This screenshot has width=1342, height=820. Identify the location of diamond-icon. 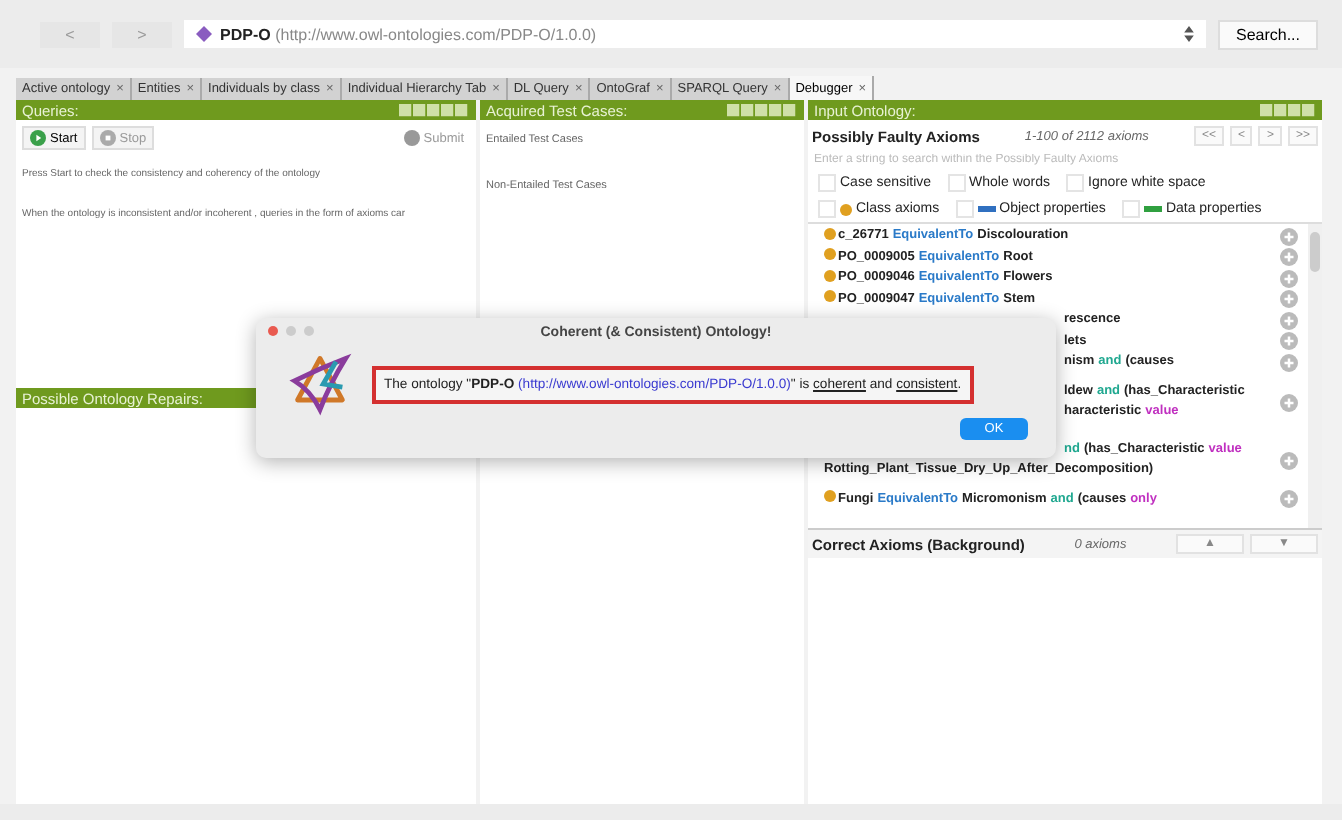
(204, 34).